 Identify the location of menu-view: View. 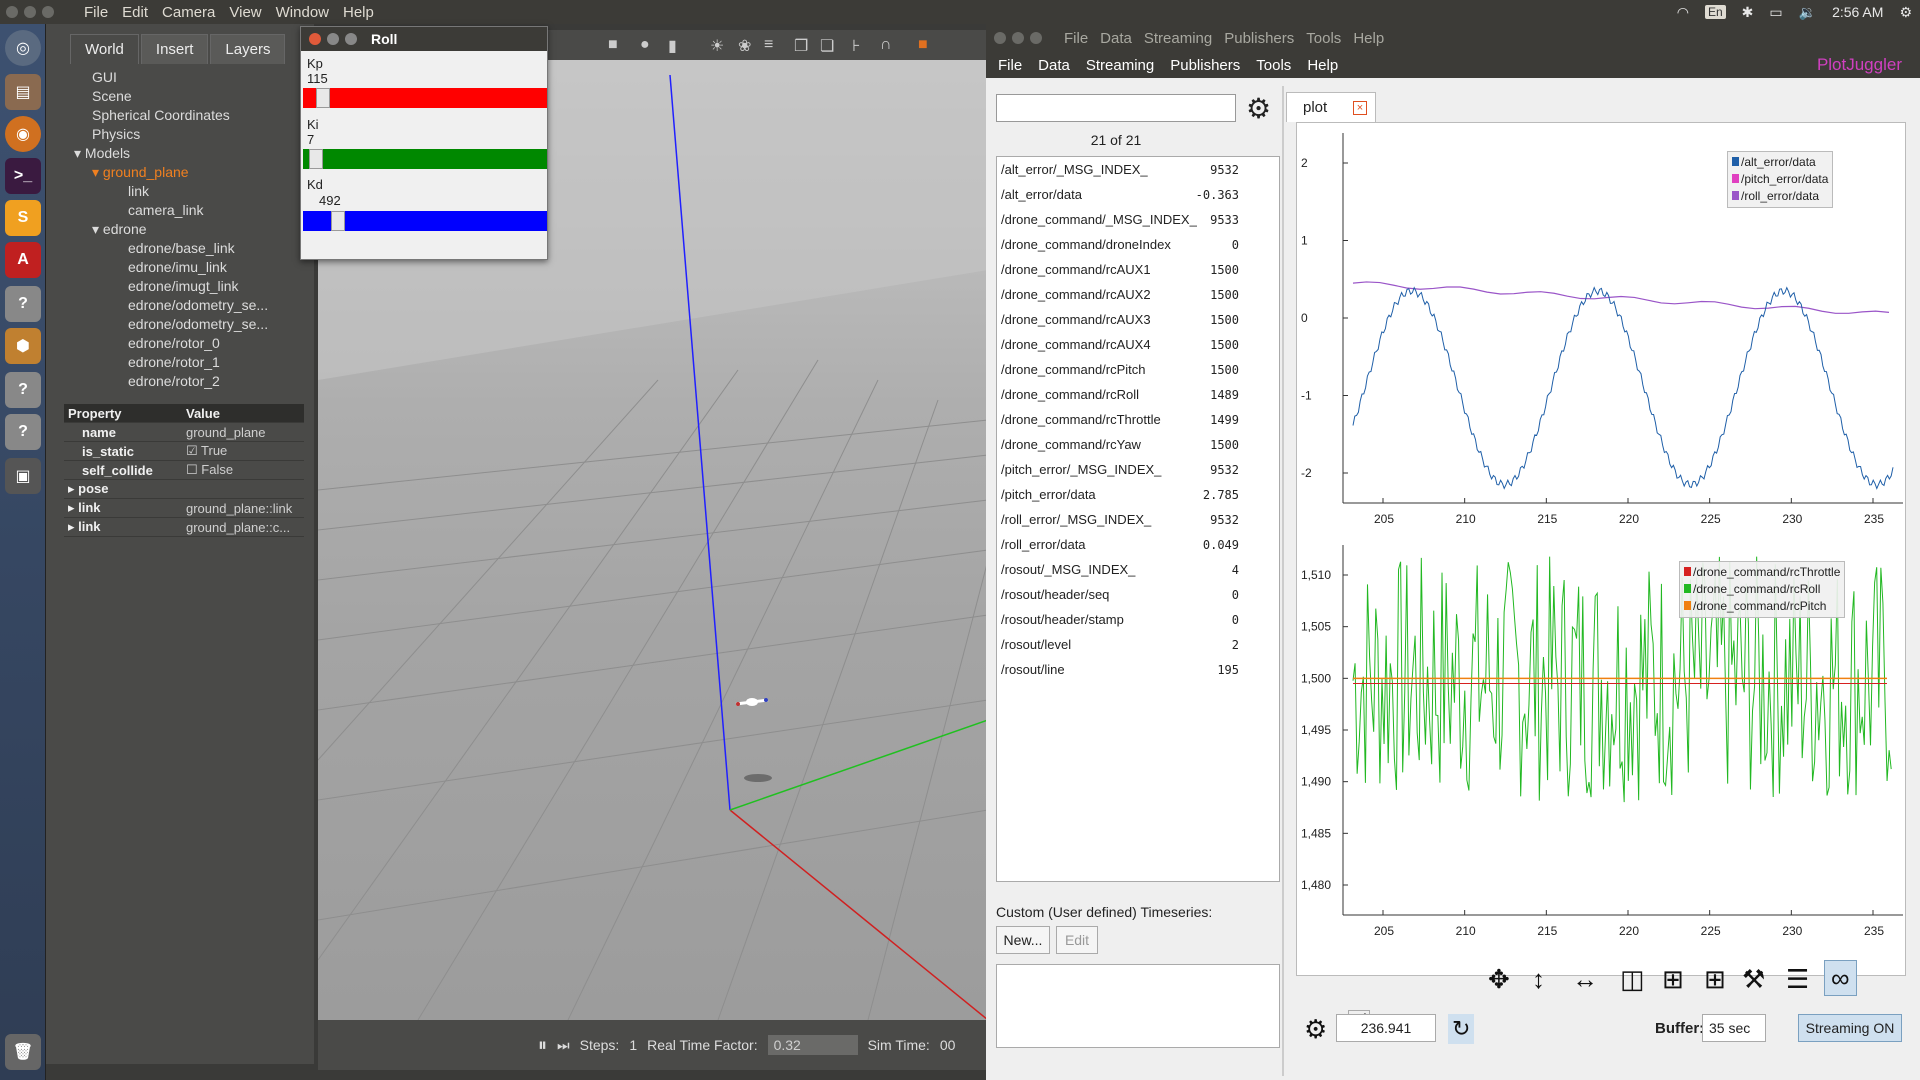
(245, 12).